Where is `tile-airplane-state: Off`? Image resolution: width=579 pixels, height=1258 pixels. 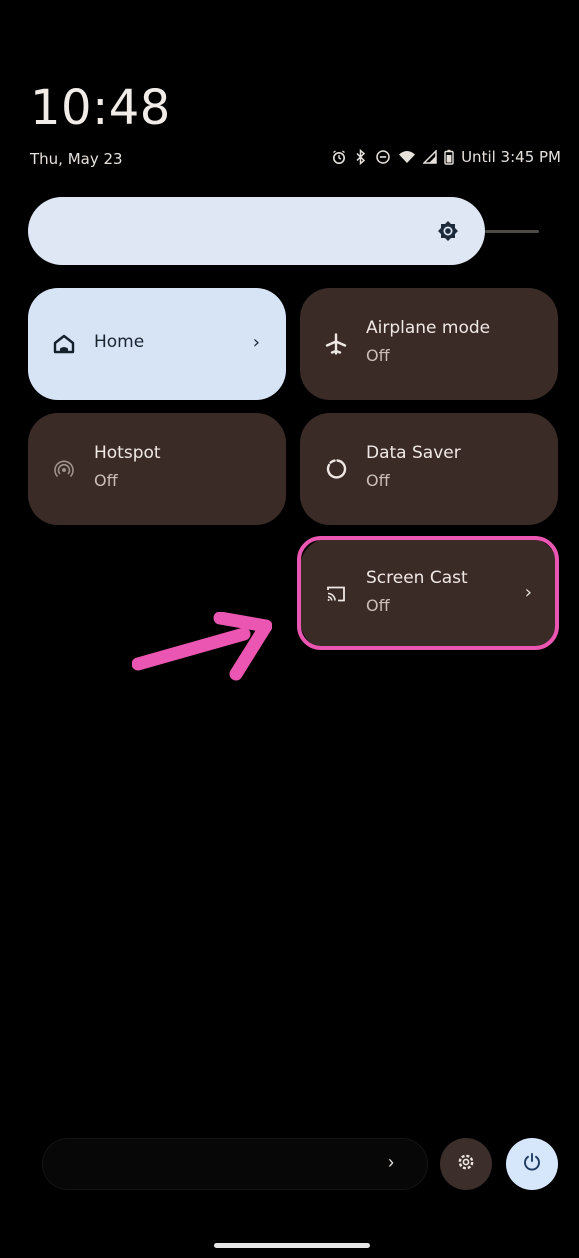
tile-airplane-state: Off is located at coordinates (378, 355).